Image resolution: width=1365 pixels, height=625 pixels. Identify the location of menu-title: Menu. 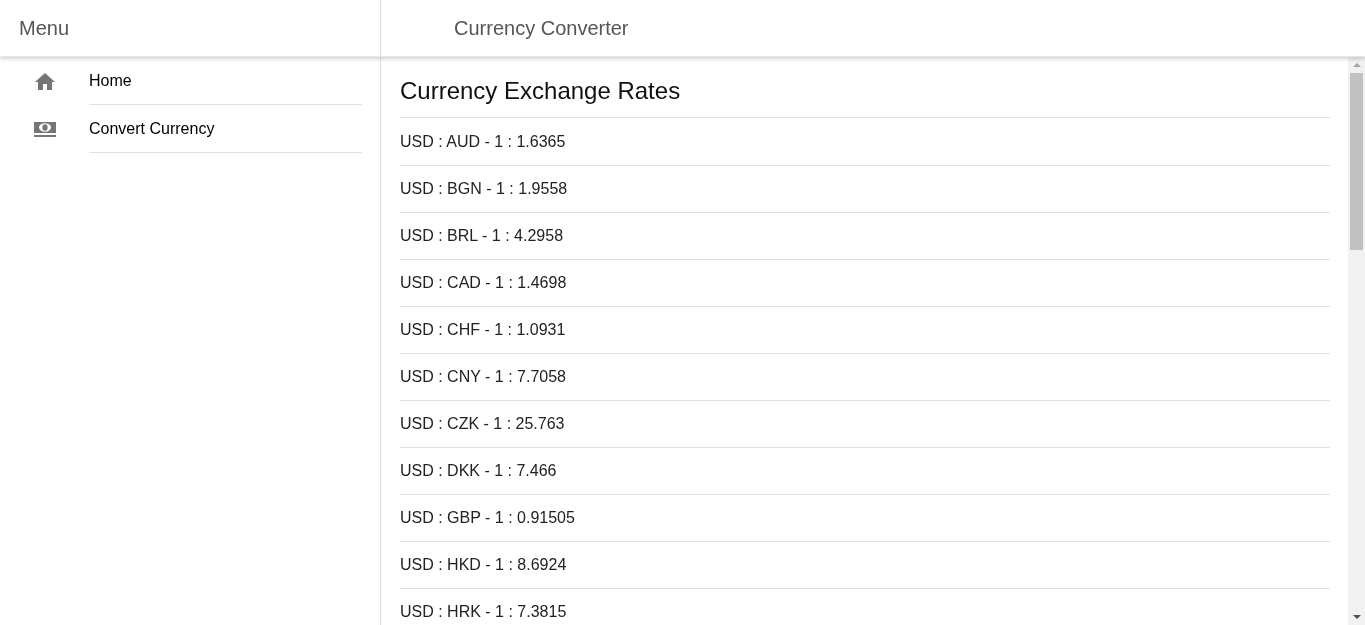
(44, 28).